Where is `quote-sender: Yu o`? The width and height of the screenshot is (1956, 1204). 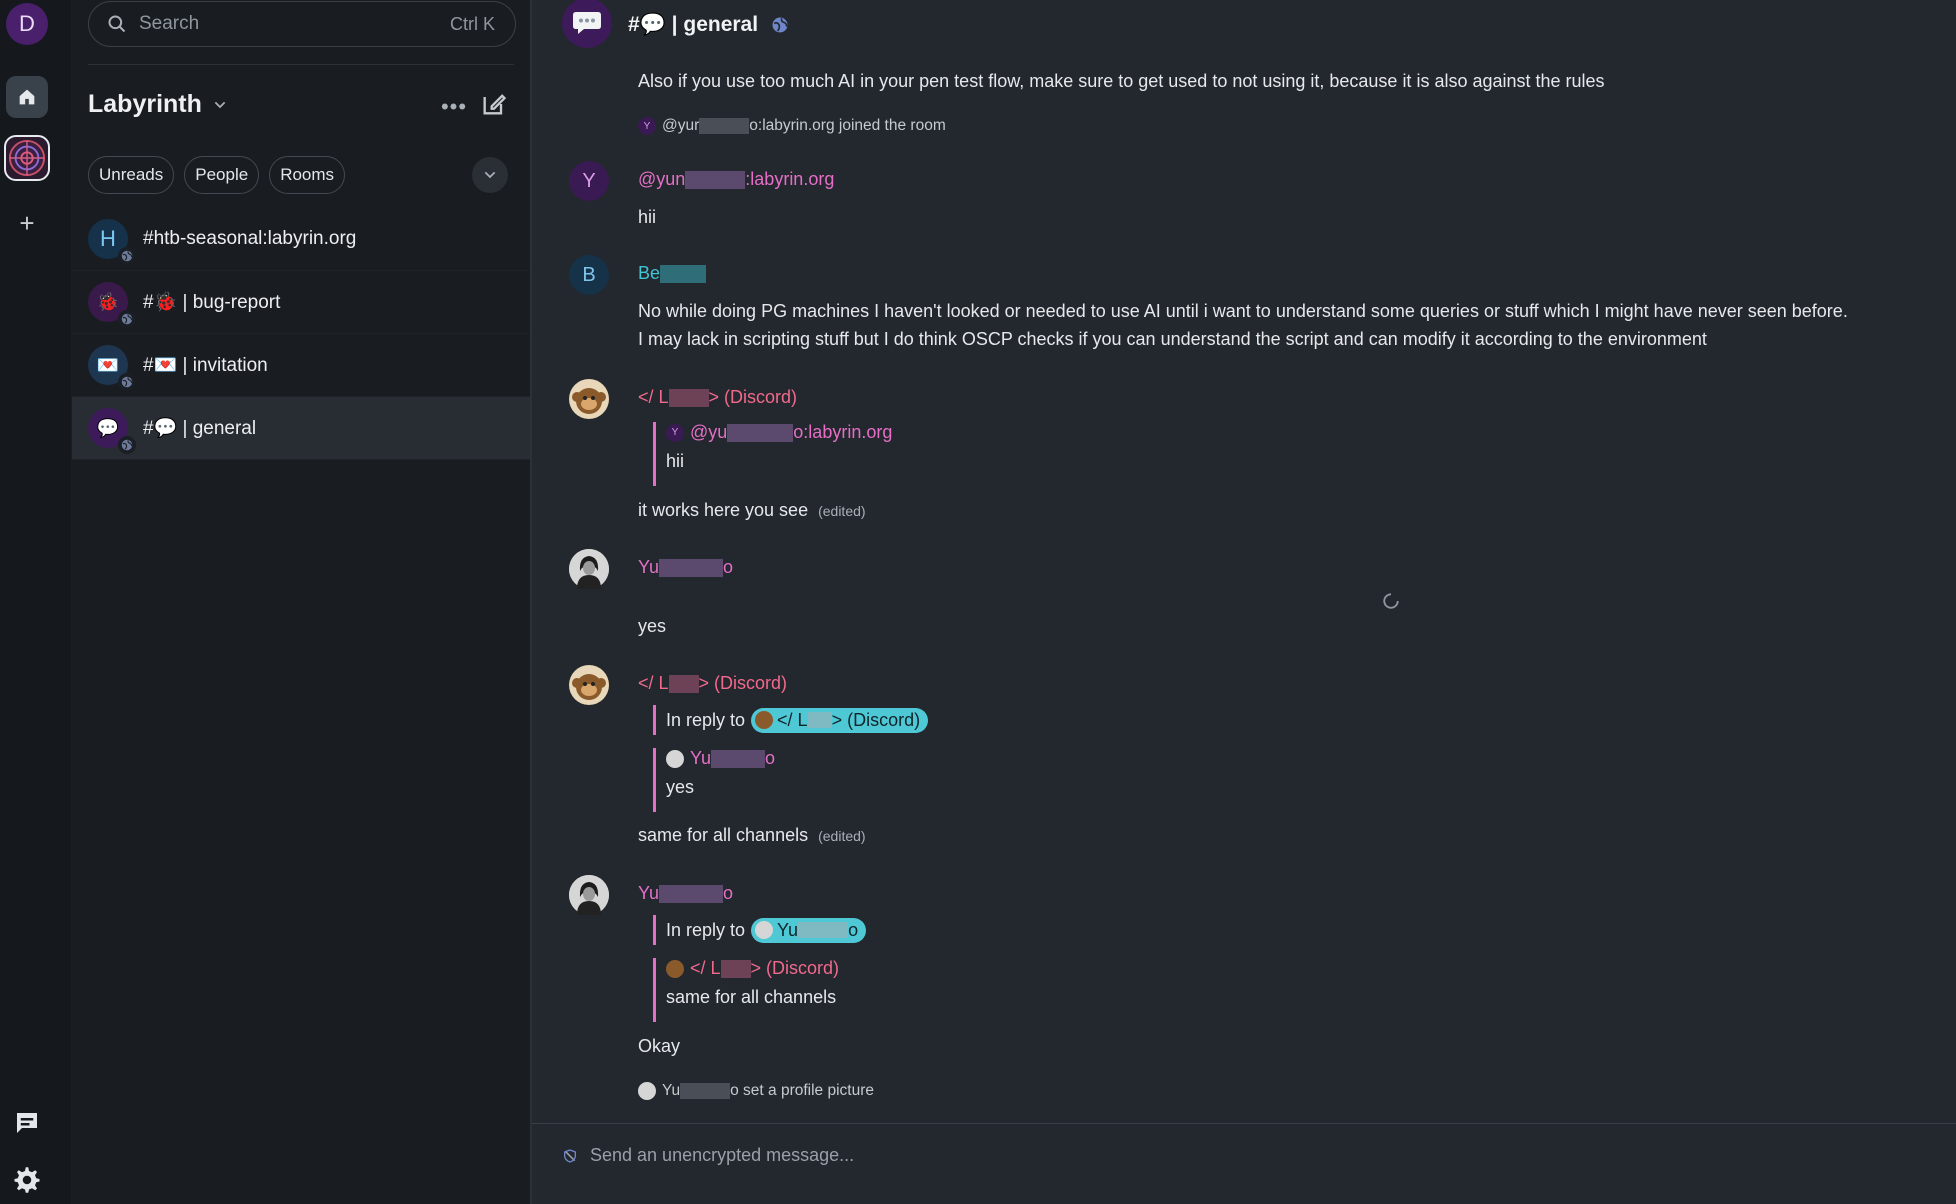 quote-sender: Yu o is located at coordinates (720, 758).